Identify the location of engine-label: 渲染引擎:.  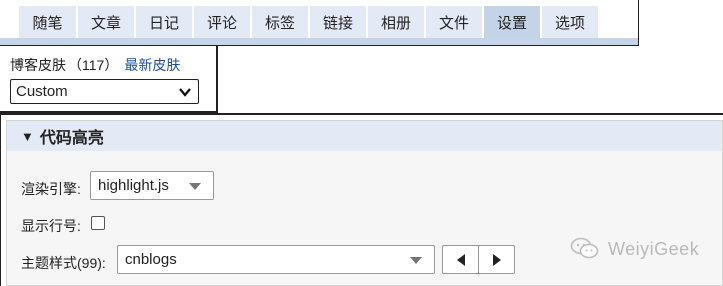
(51, 189).